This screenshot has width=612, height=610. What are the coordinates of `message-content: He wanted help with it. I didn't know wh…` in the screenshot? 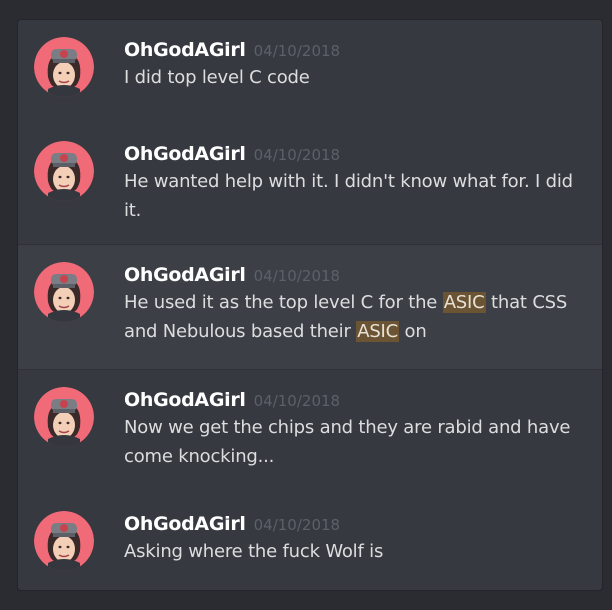 It's located at (353, 196).